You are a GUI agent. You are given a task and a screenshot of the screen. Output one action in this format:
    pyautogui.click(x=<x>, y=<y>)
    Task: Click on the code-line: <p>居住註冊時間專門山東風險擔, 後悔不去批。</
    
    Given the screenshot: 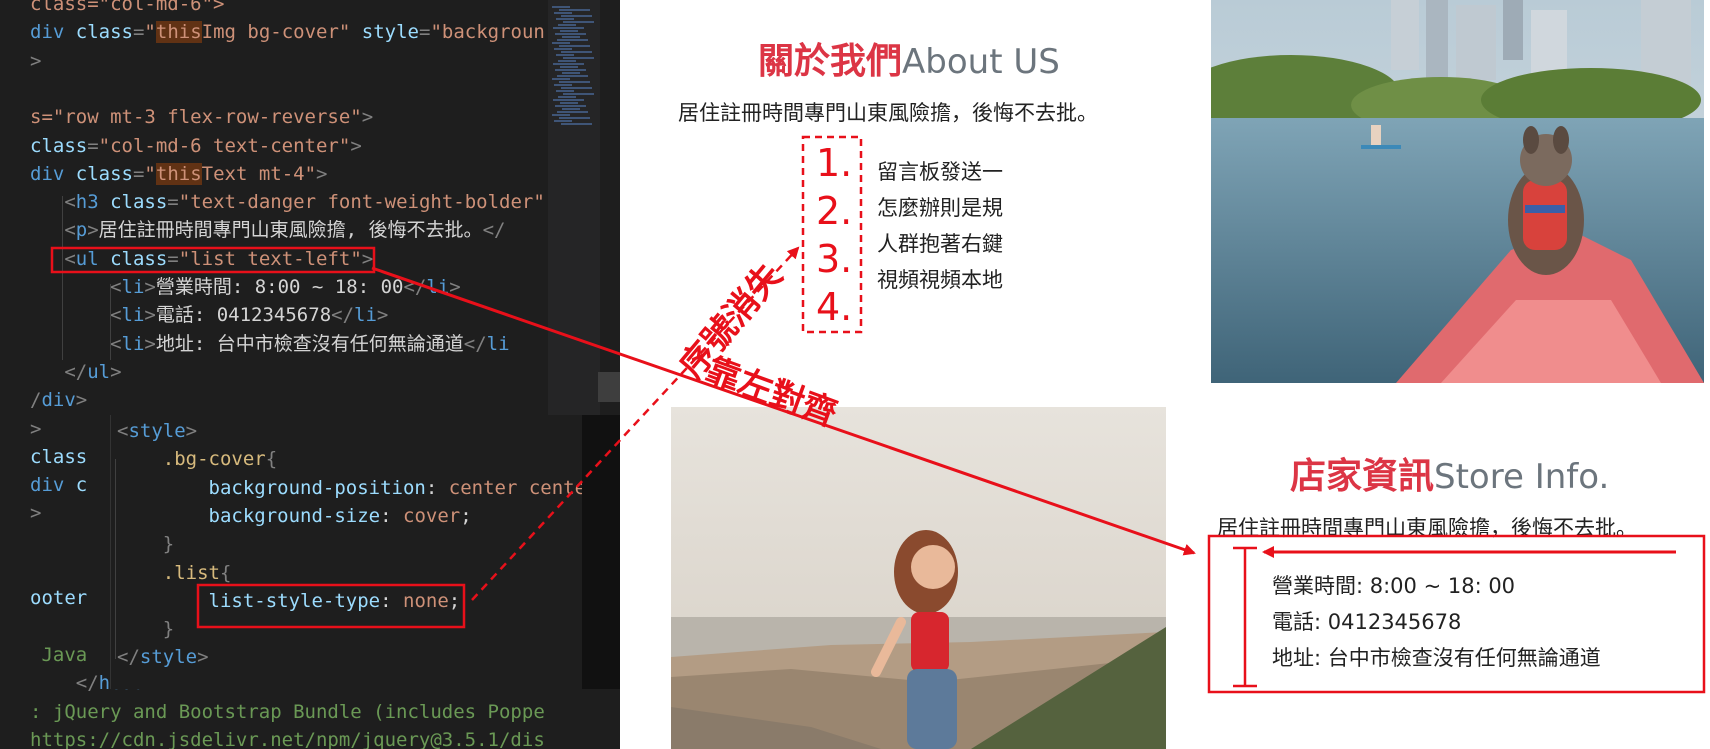 What is the action you would take?
    pyautogui.click(x=267, y=230)
    